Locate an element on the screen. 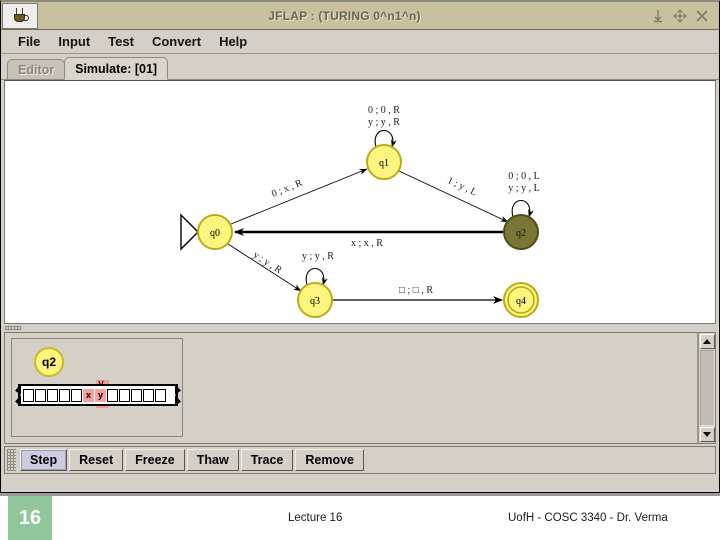 The image size is (720, 540). scrollbar-track is located at coordinates (707, 388).